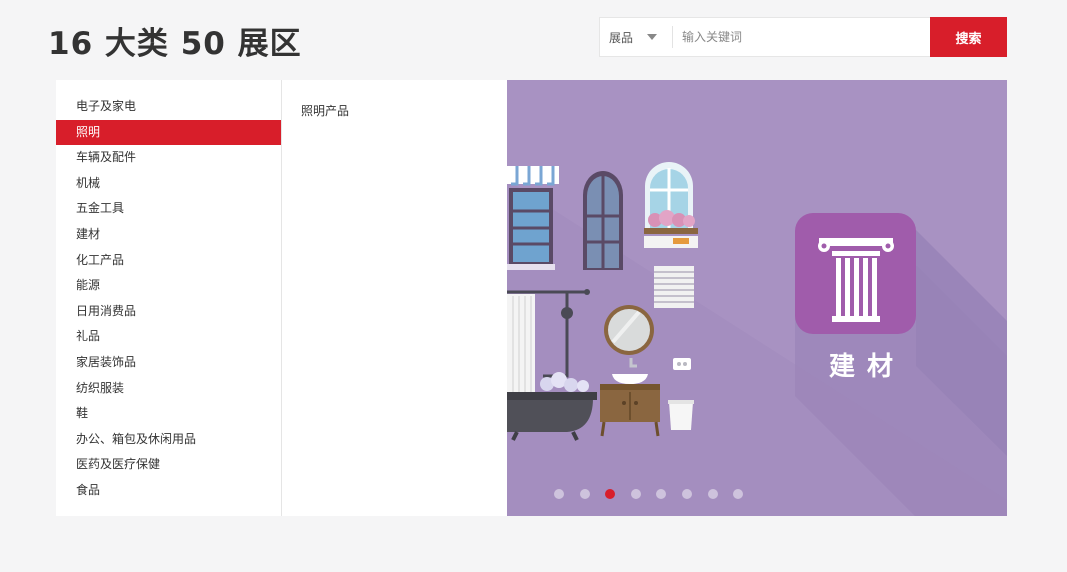 The width and height of the screenshot is (1067, 572). I want to click on category-item: 五金工具, so click(168, 209).